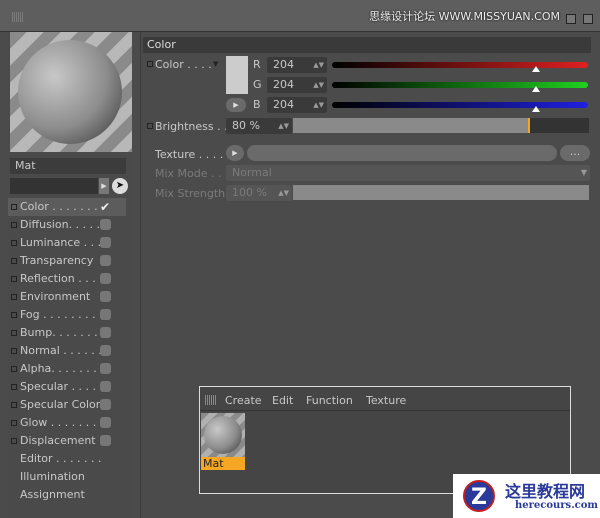 This screenshot has width=600, height=518. I want to click on material-preview, so click(71, 92).